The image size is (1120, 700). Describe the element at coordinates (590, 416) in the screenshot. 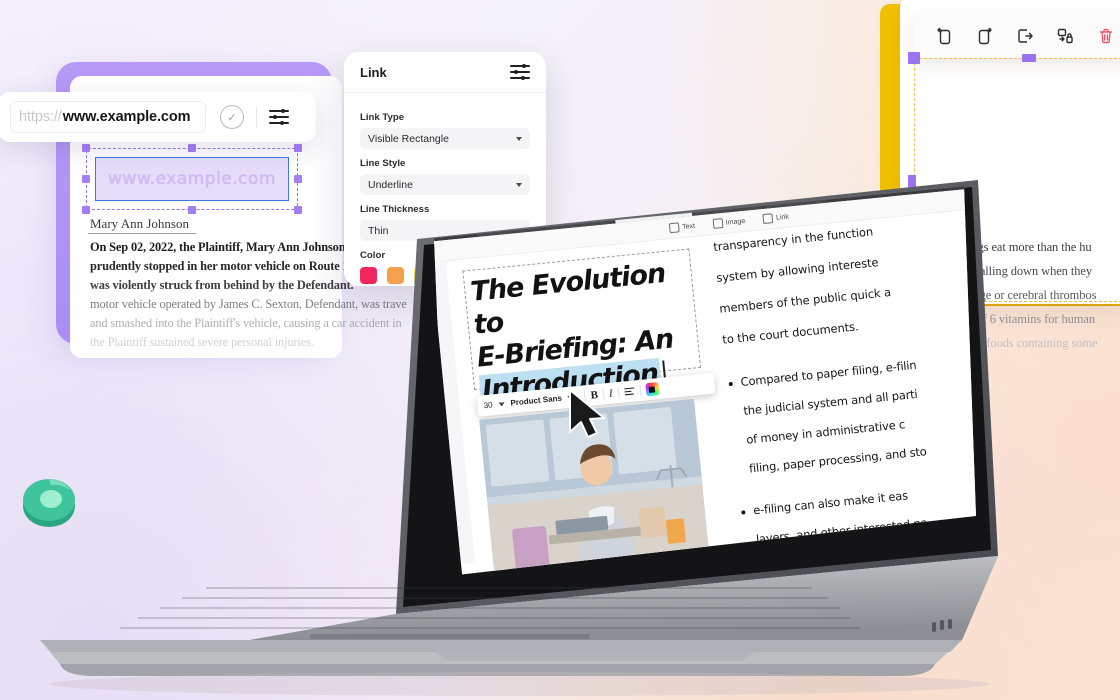

I see `mouse-pointer` at that location.